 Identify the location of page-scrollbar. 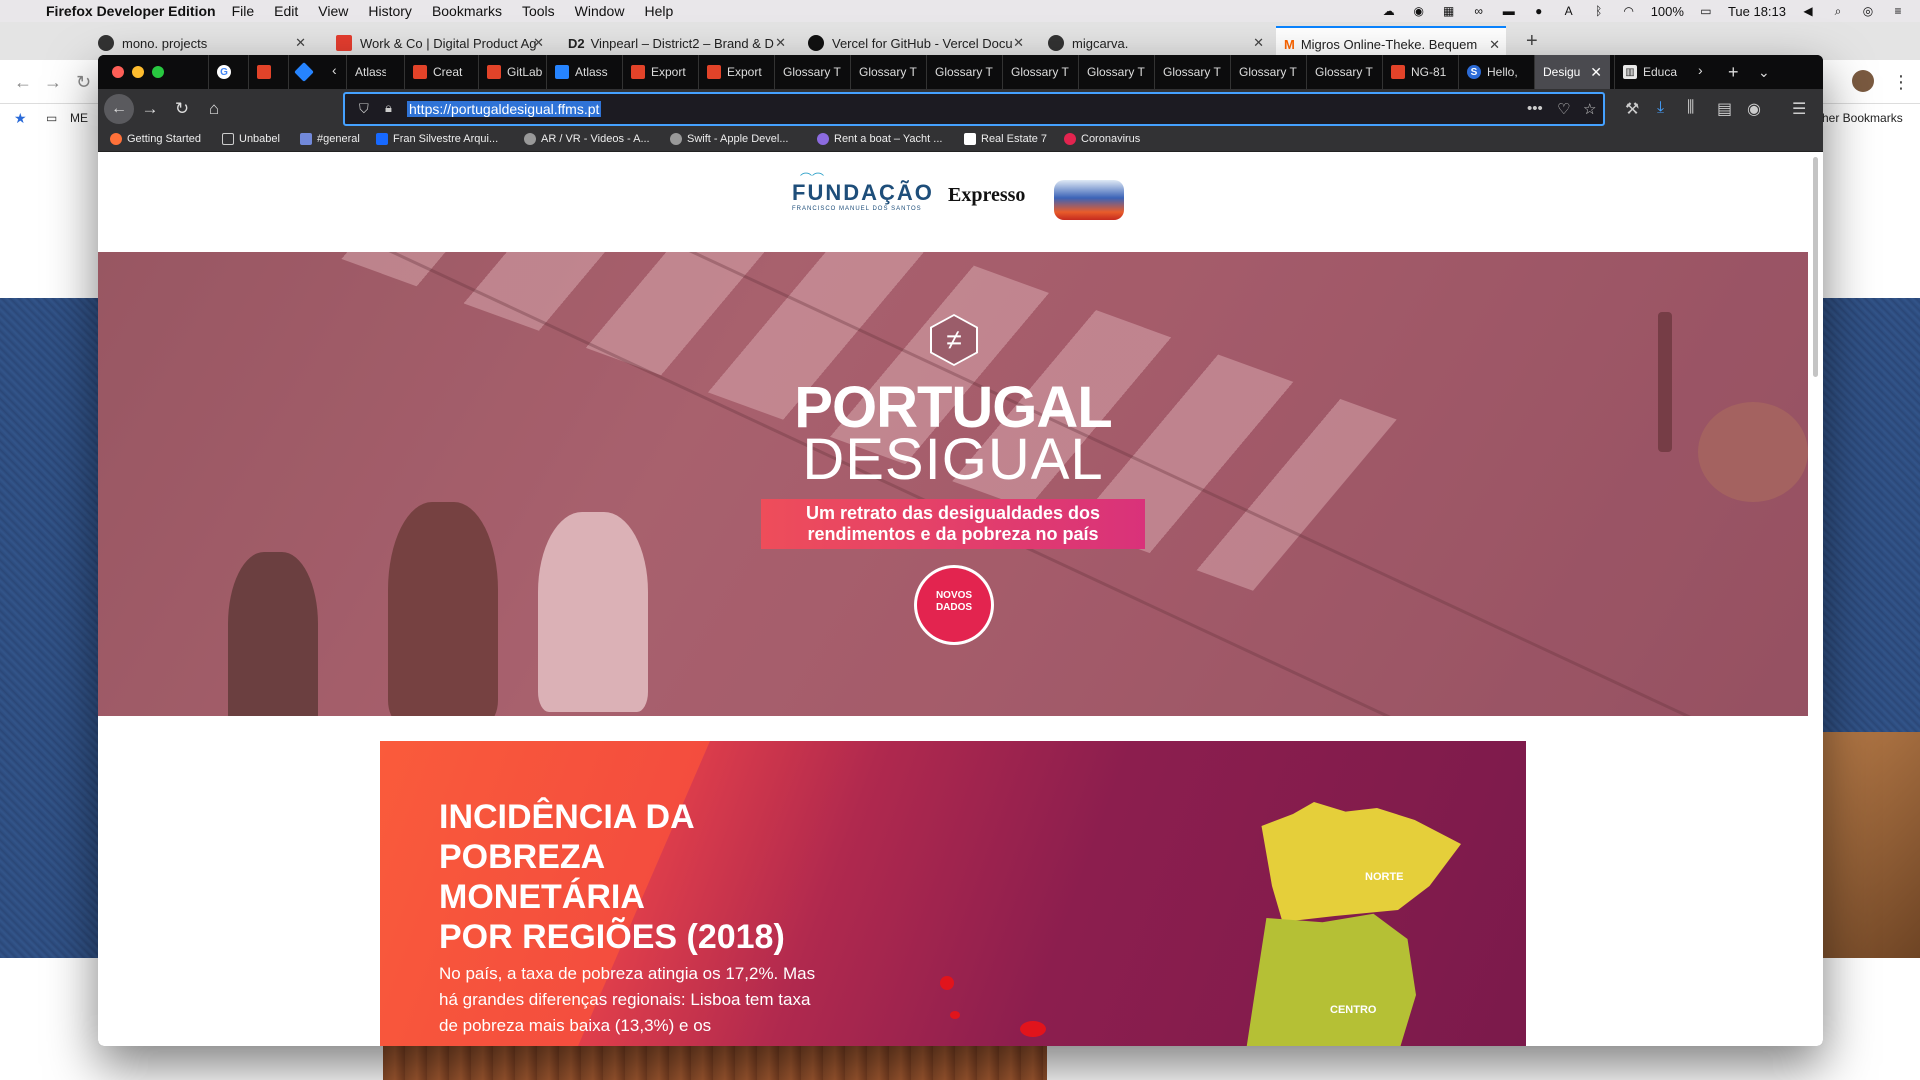
(1815, 599).